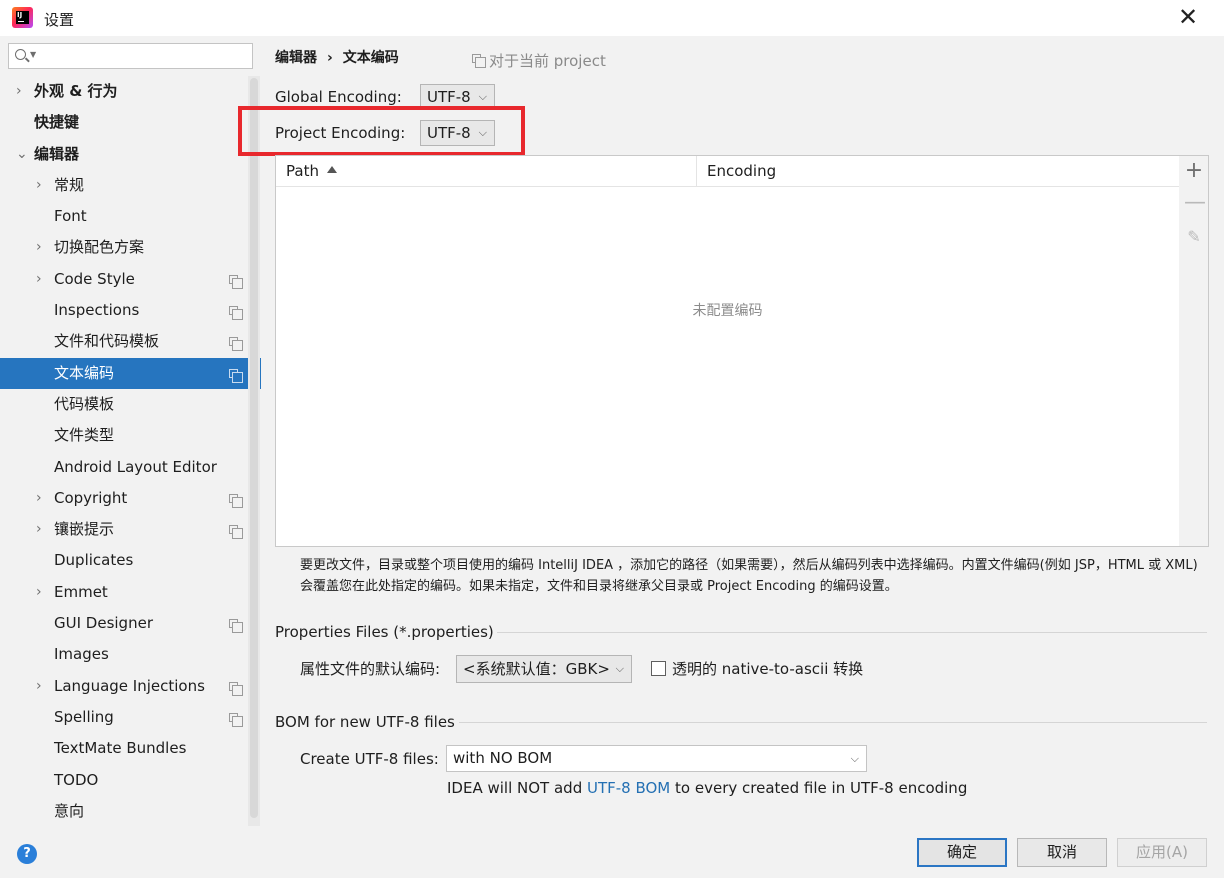  I want to click on scope-label: 对于当前 project, so click(547, 61).